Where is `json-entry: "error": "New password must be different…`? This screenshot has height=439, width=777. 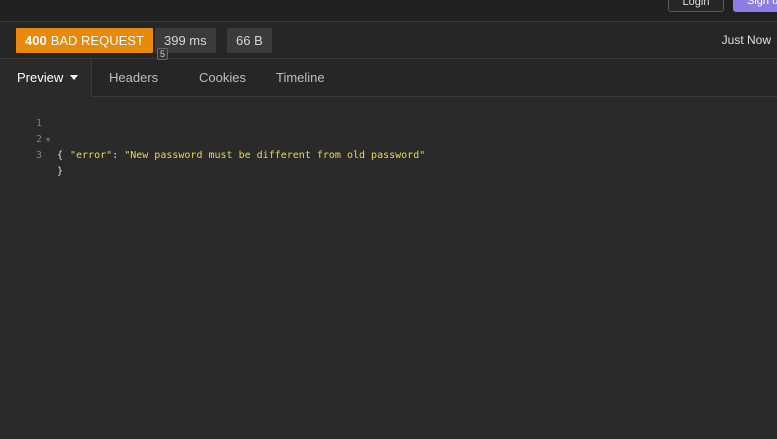
json-entry: "error": "New password must be different… is located at coordinates (247, 156).